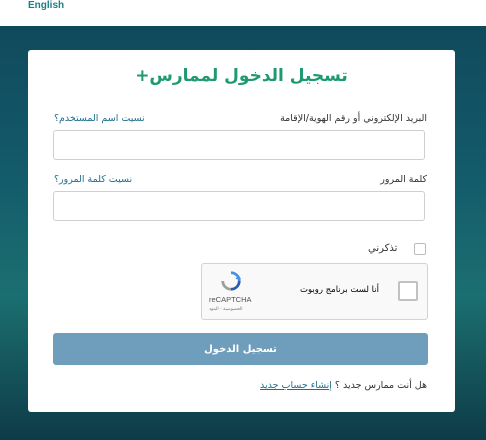 This screenshot has height=440, width=486. I want to click on signup-prompt: هل أنت ممارس جديد ؟ إنشاء حساب جديد, so click(343, 385).